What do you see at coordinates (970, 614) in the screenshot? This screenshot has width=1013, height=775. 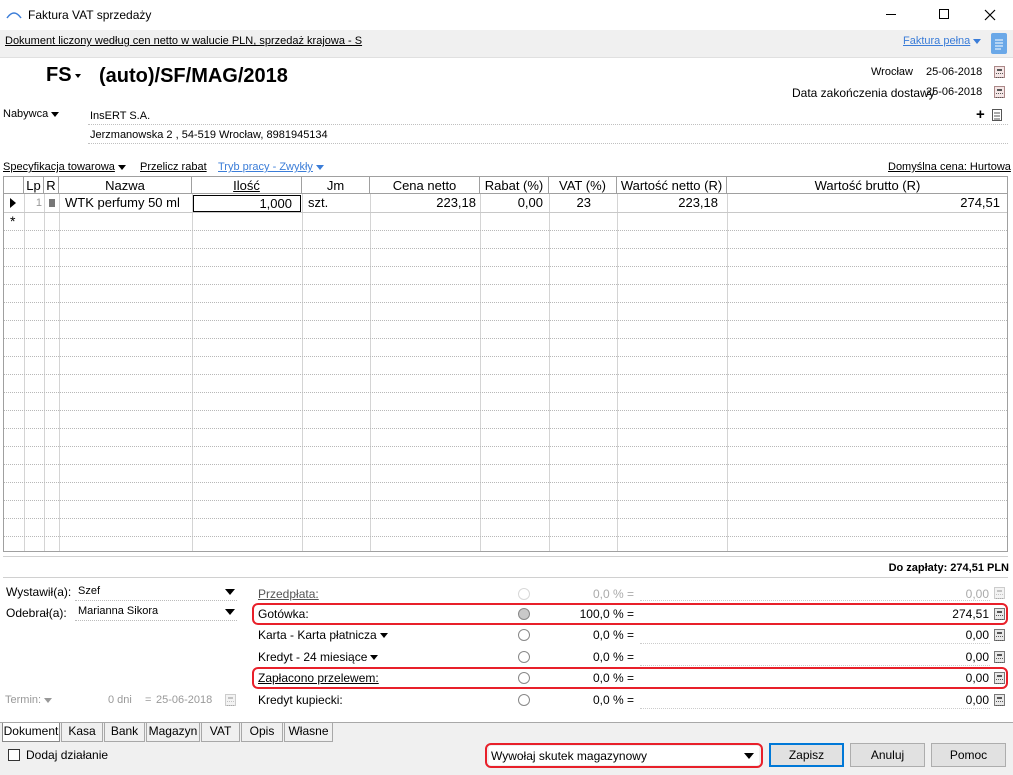 I see `payment-cash-amount: 274,51` at bounding box center [970, 614].